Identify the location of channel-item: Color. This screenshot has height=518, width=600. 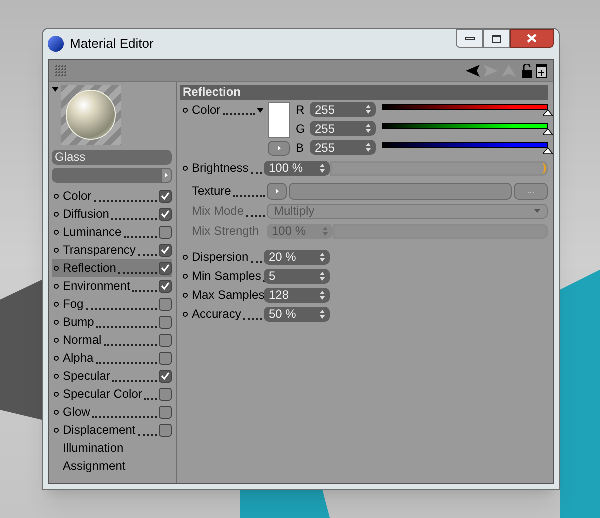
(112, 196).